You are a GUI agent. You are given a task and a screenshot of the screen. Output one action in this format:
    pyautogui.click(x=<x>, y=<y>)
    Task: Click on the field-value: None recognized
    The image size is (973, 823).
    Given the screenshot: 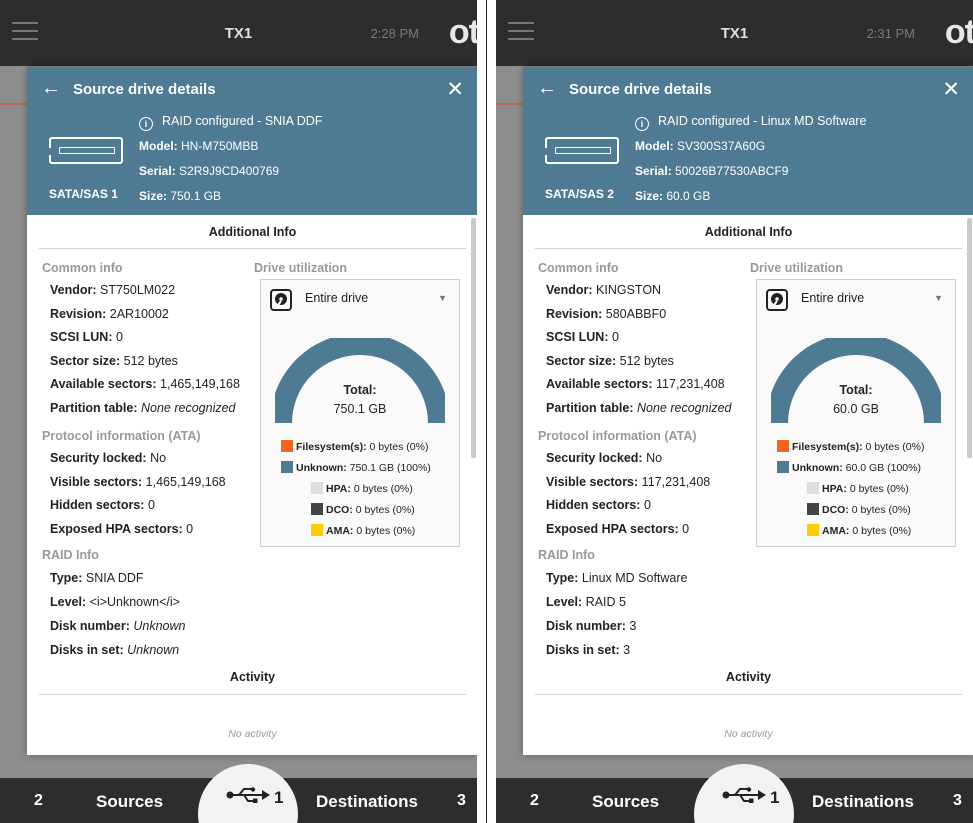 What is the action you would take?
    pyautogui.click(x=188, y=407)
    